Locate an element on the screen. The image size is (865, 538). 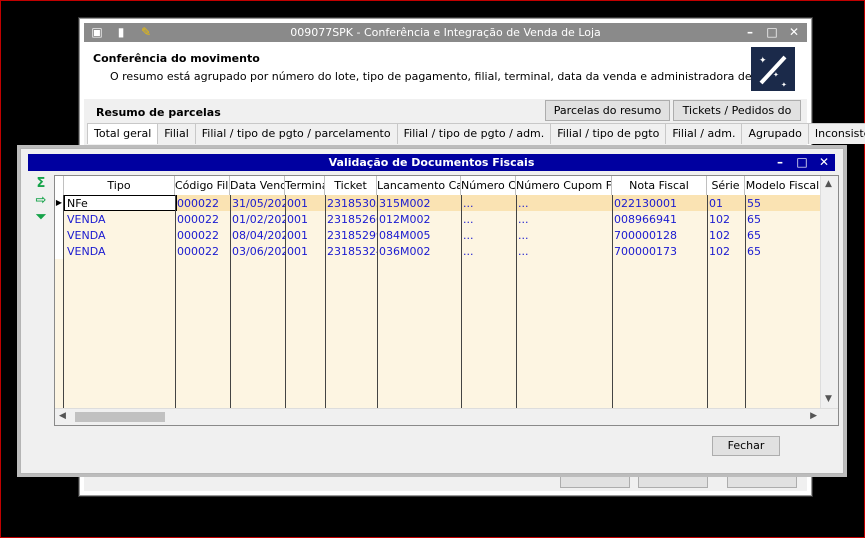
tickets-pedidos-button: Tickets / Pedidos do período is located at coordinates (737, 118).